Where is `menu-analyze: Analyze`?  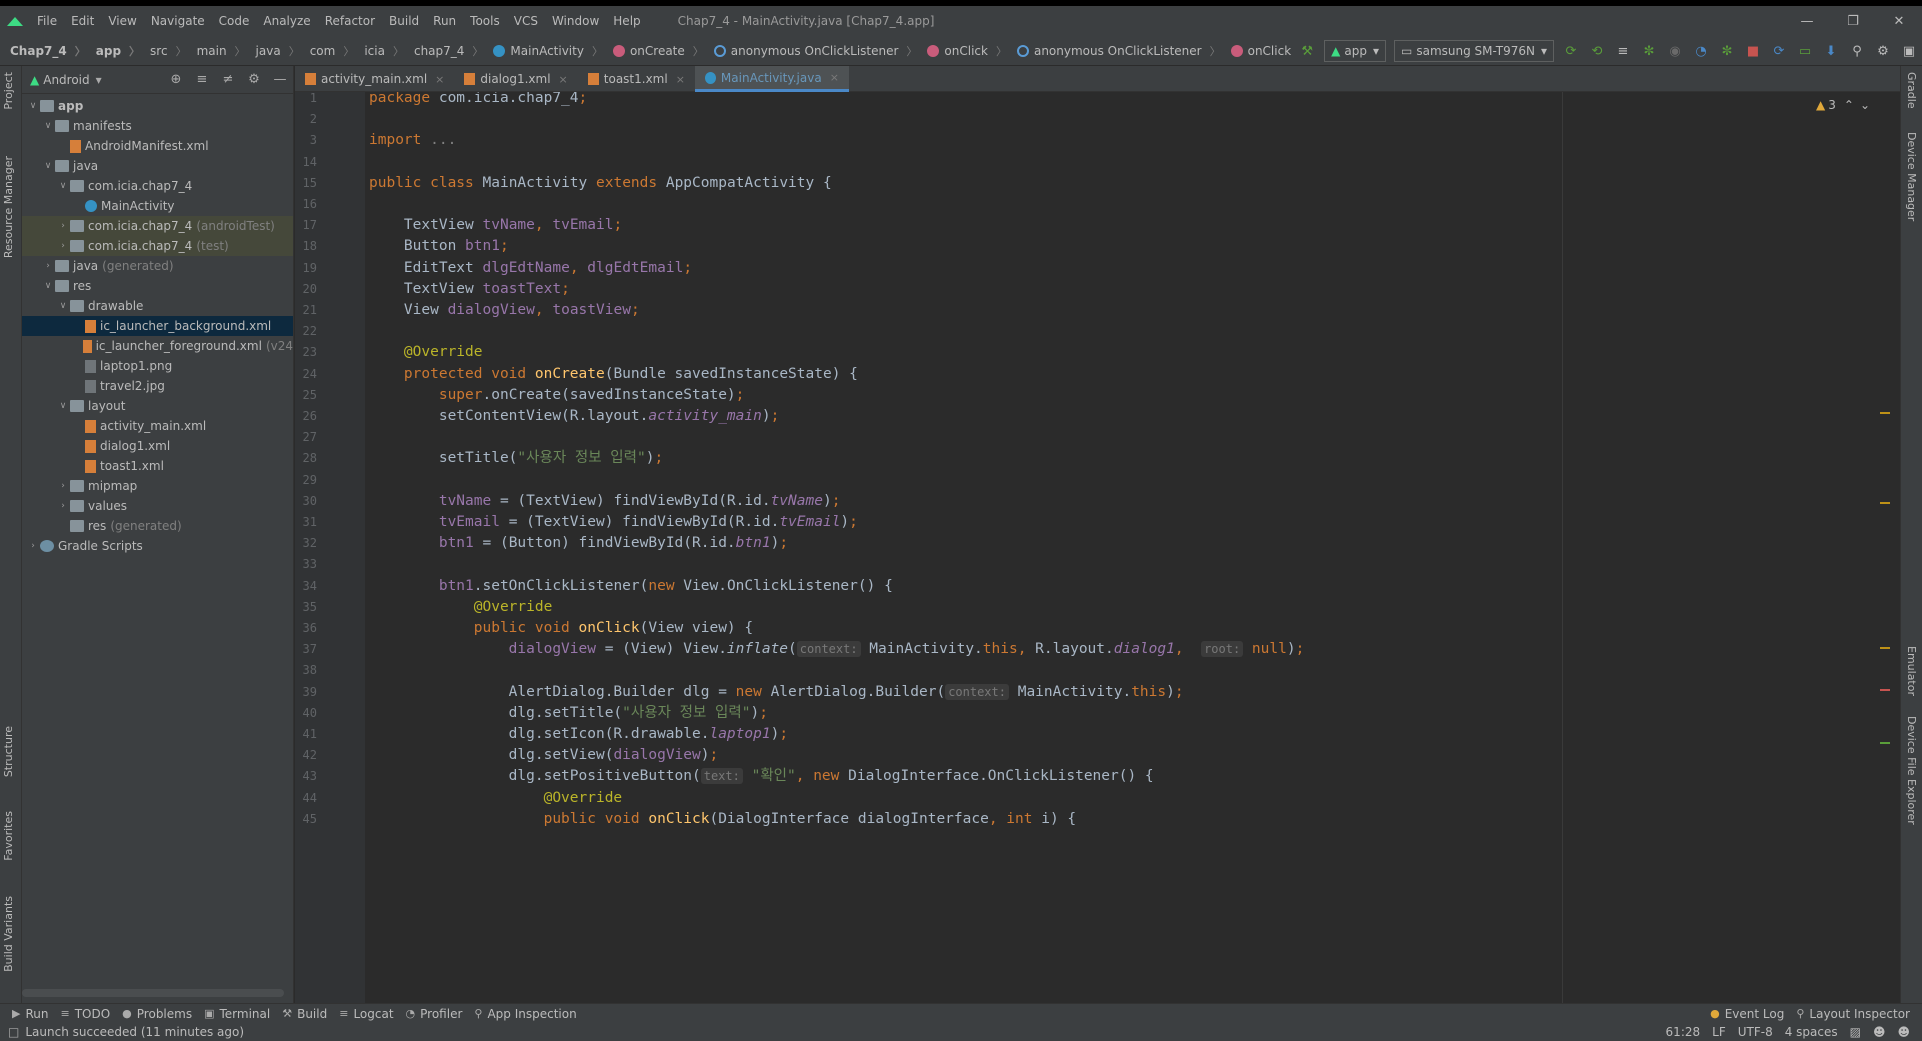
menu-analyze: Analyze is located at coordinates (286, 21).